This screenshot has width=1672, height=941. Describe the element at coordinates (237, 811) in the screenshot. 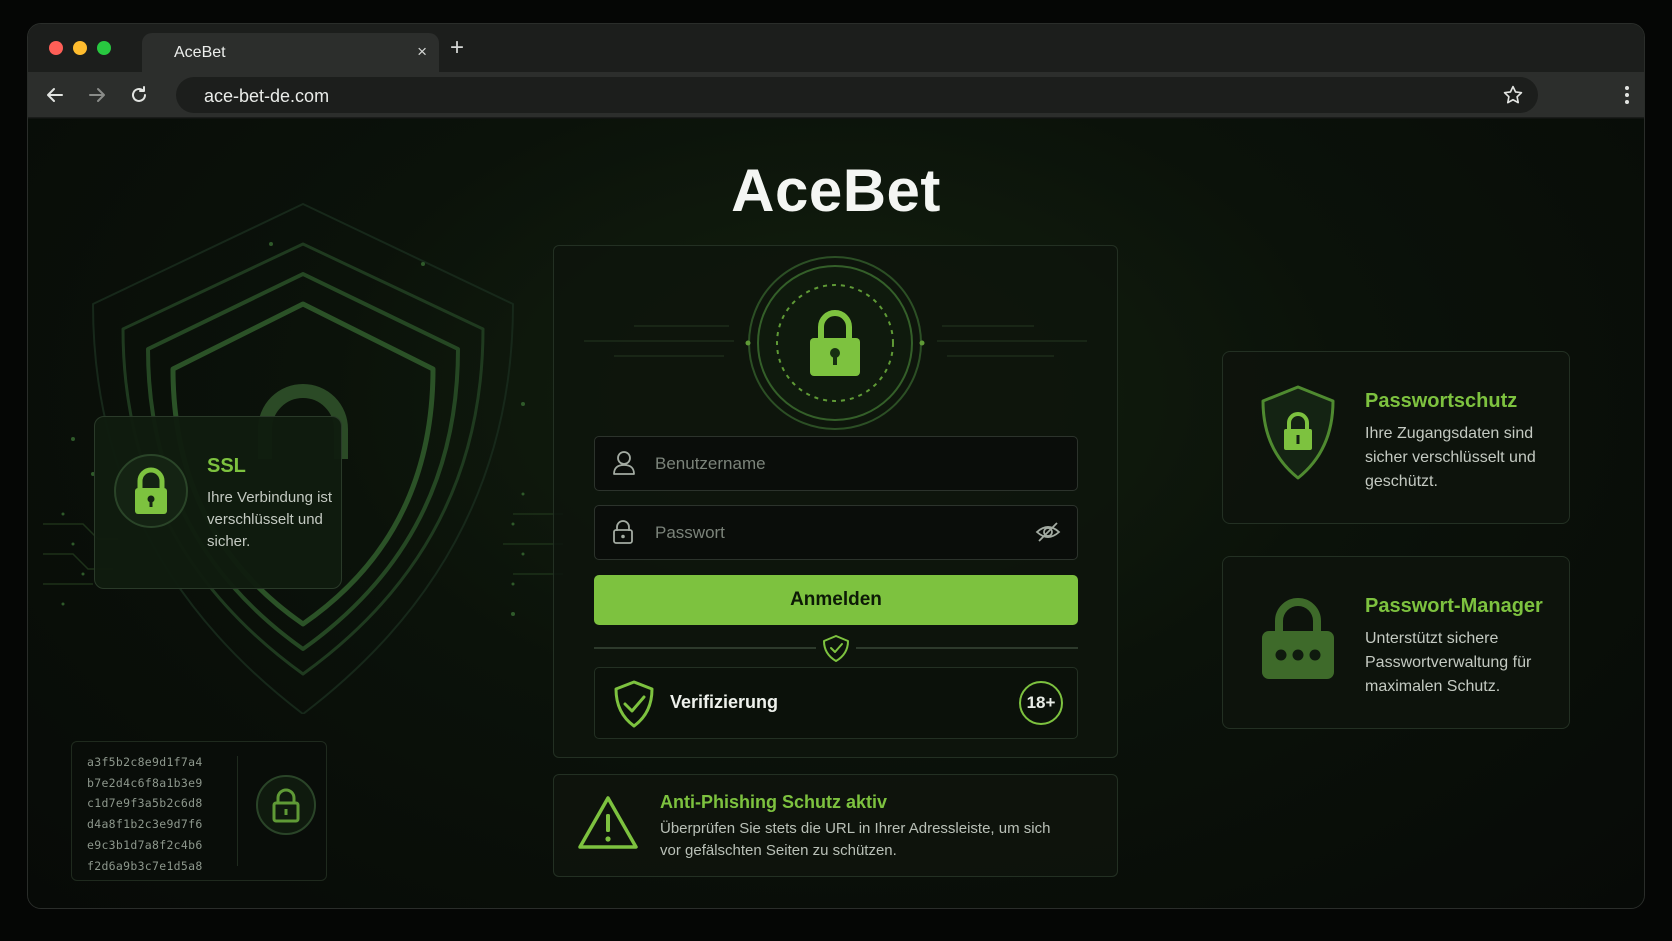

I see `hash-divider` at that location.